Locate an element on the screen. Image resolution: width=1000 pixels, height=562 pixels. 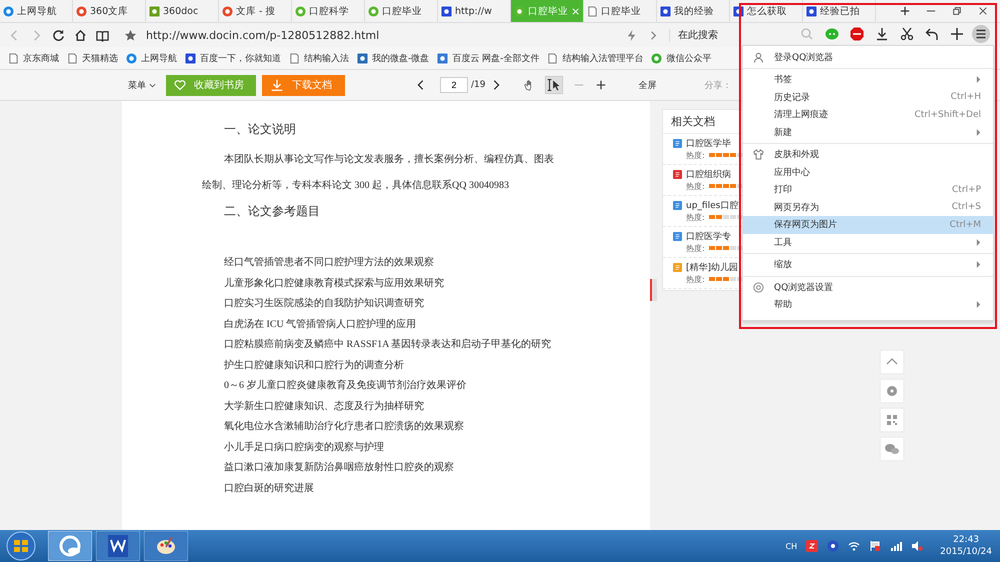
browser-tab: 怎么获取 is located at coordinates (766, 11).